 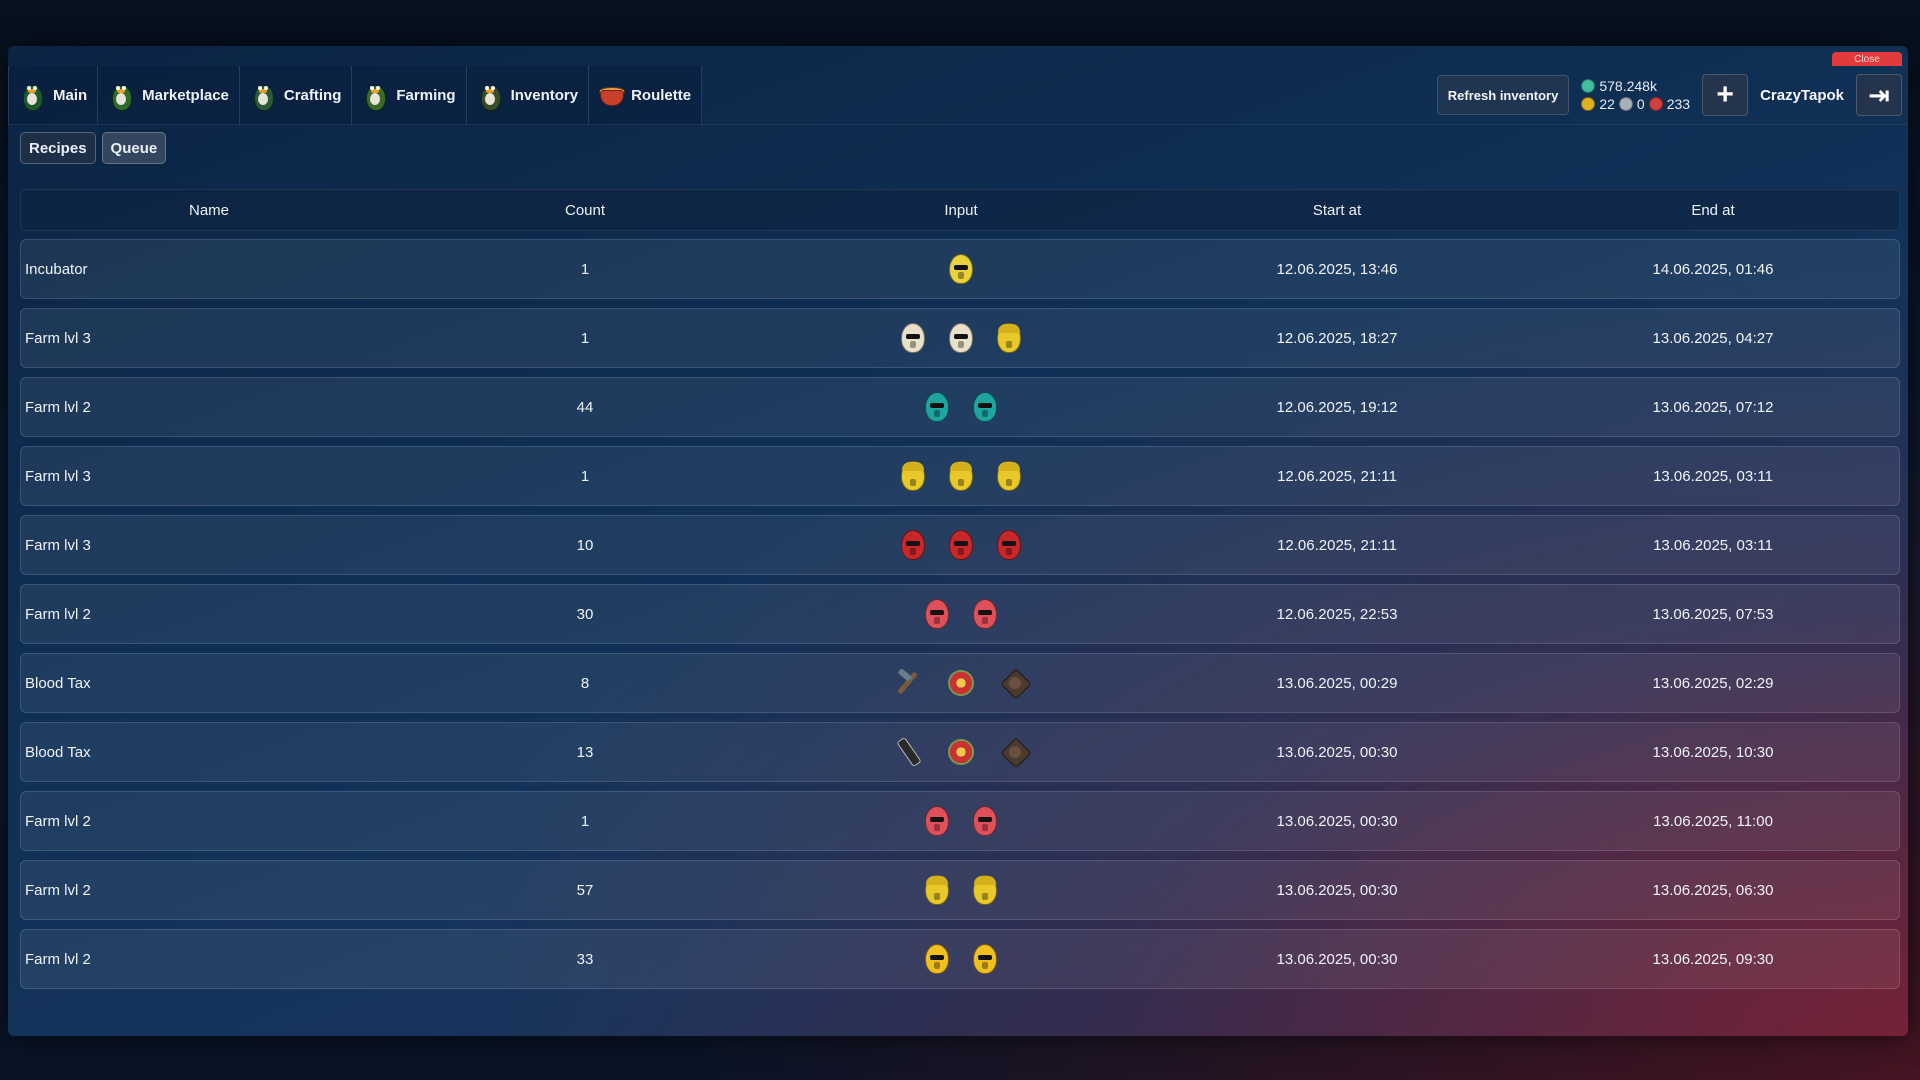 What do you see at coordinates (1802, 95) in the screenshot?
I see `username: CrazyTapok` at bounding box center [1802, 95].